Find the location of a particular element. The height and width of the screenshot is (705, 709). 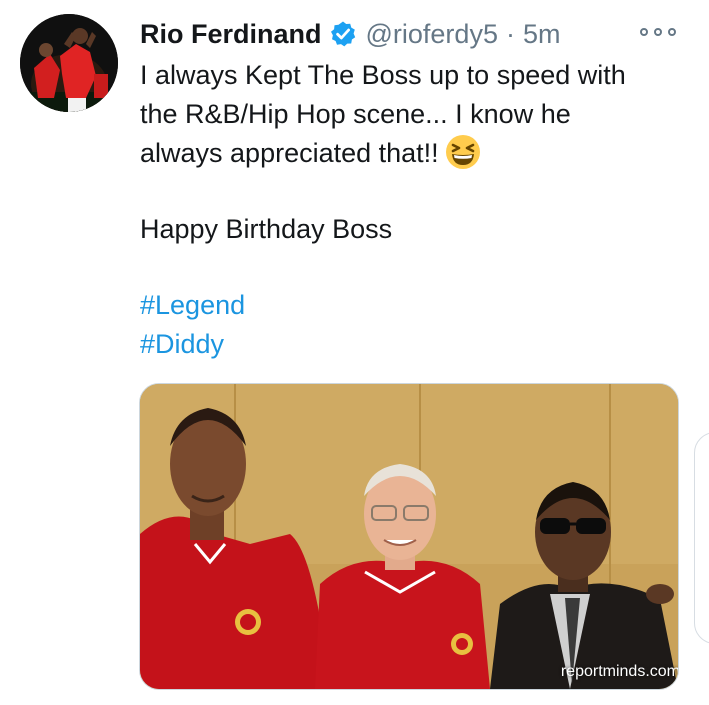

tweet-text-line-with-emoji: always appreciated that!! is located at coordinates (420, 153).